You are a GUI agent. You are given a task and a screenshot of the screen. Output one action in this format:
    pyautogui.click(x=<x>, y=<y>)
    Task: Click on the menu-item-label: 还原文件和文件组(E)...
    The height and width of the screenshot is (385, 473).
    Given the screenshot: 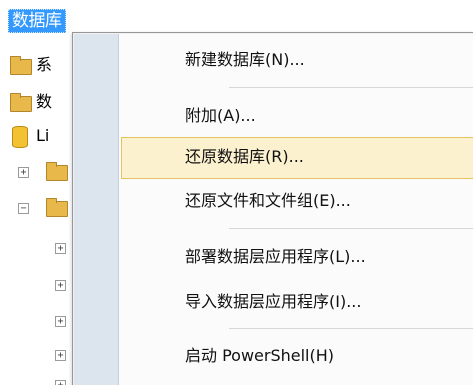 What is the action you would take?
    pyautogui.click(x=268, y=200)
    